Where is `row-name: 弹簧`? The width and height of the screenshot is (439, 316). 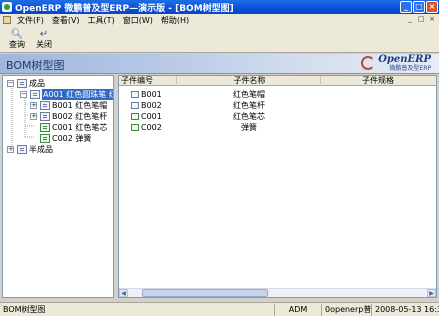
row-name: 弹簧 is located at coordinates (249, 127).